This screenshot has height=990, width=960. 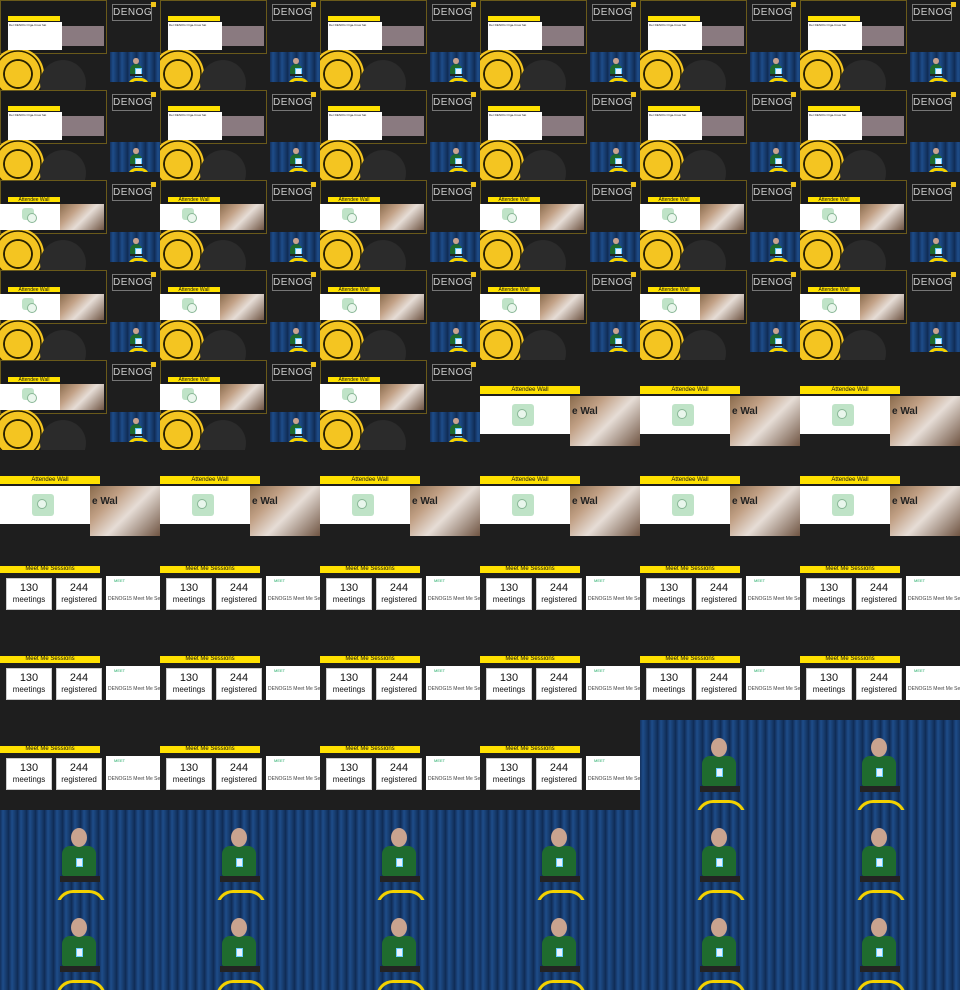 What do you see at coordinates (720, 45) in the screenshot?
I see `thumbnail-agenda: DENOG Der DENOG Orga-Crew hat` at bounding box center [720, 45].